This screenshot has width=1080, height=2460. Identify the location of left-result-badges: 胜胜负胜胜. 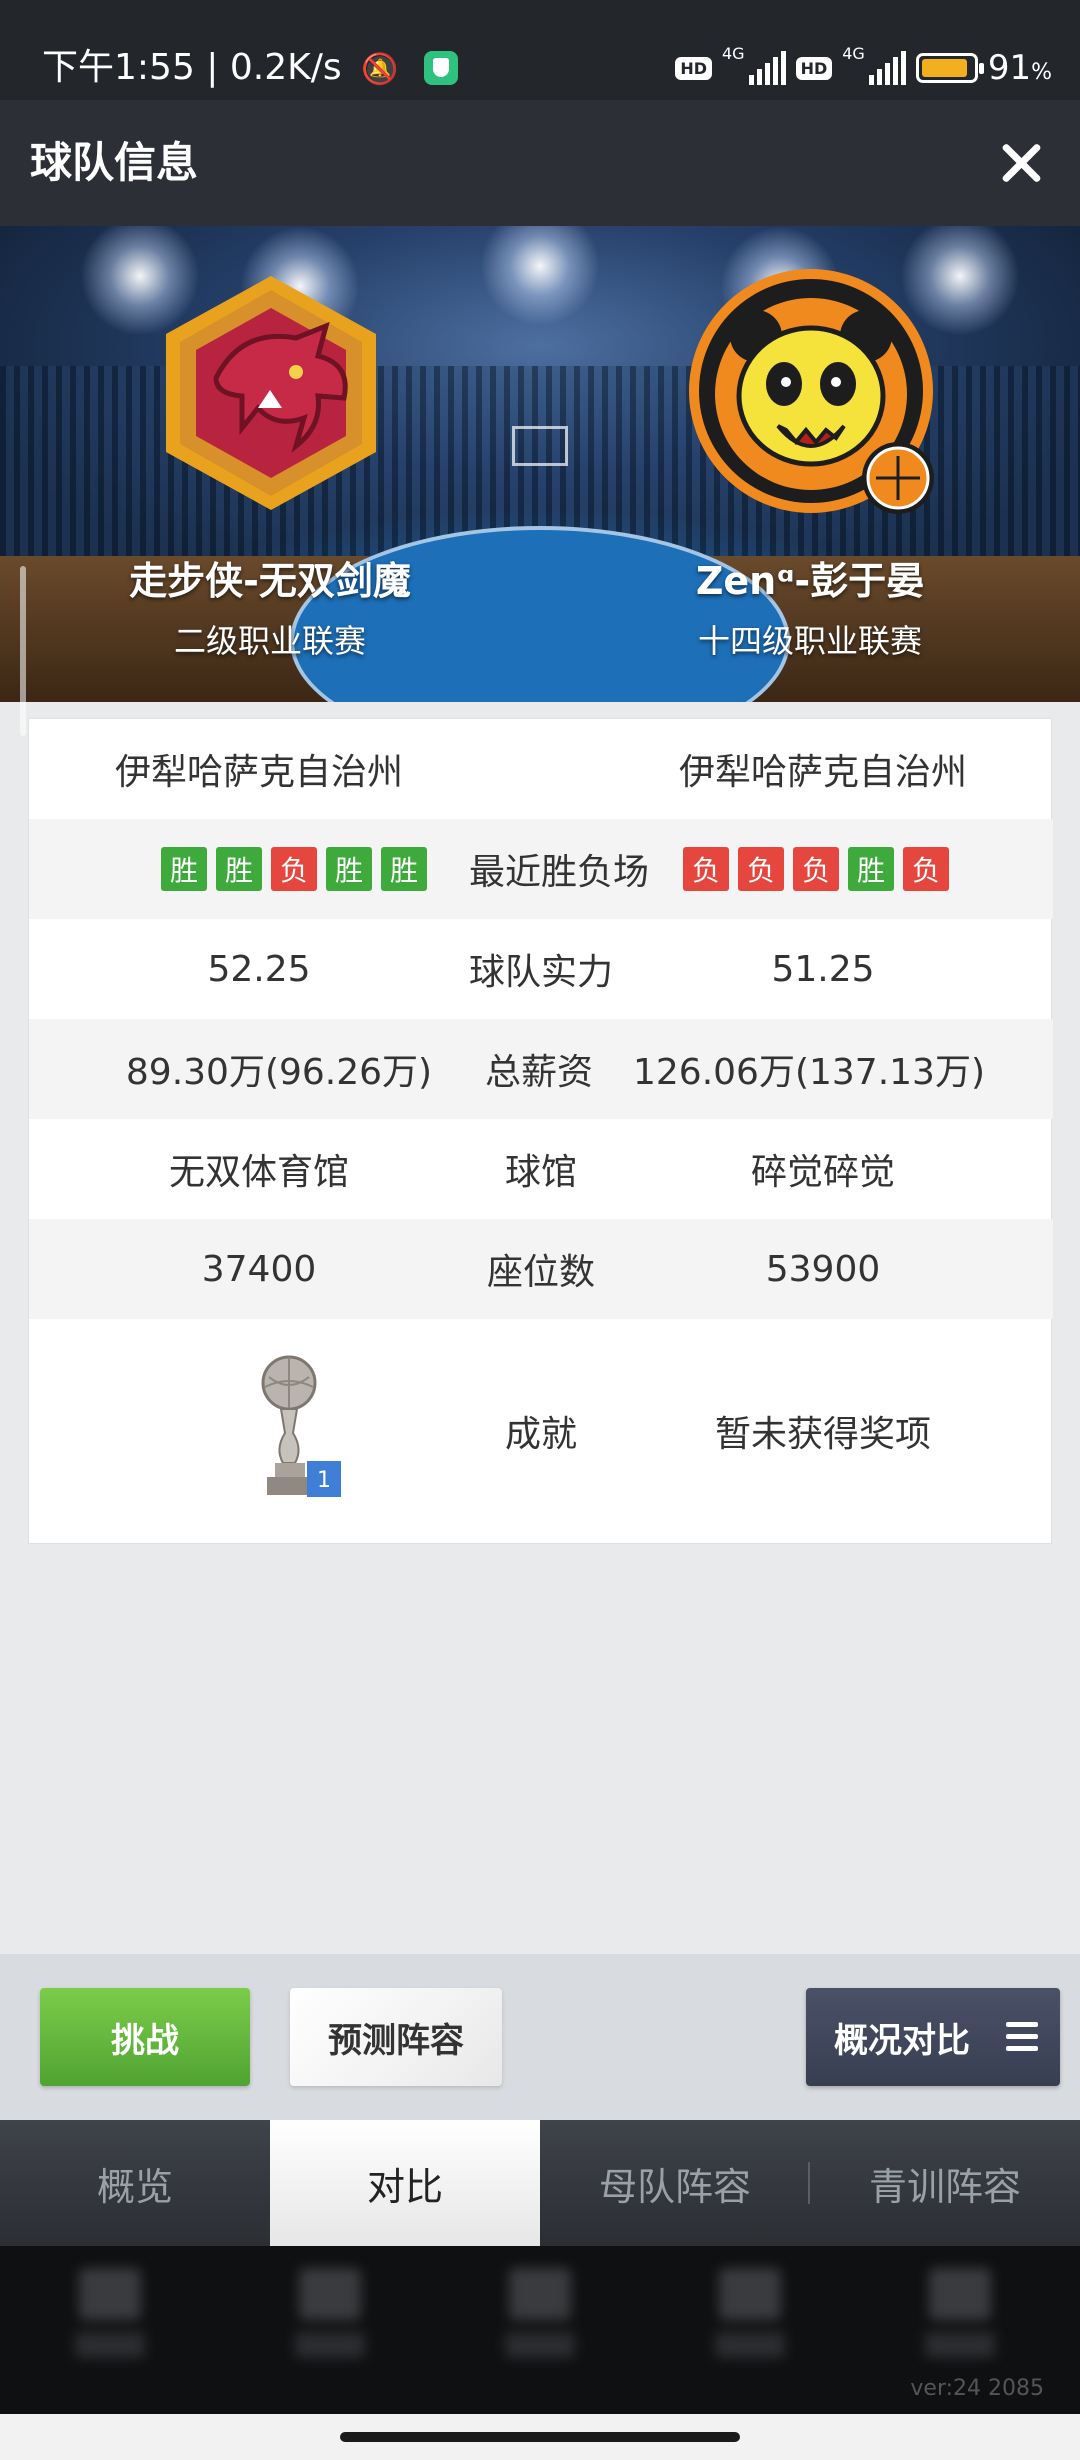
(294, 869).